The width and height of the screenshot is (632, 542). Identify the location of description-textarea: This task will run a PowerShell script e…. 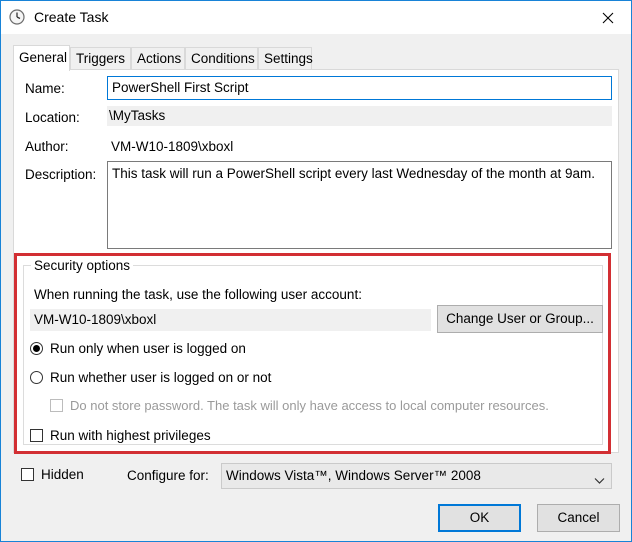
(359, 205).